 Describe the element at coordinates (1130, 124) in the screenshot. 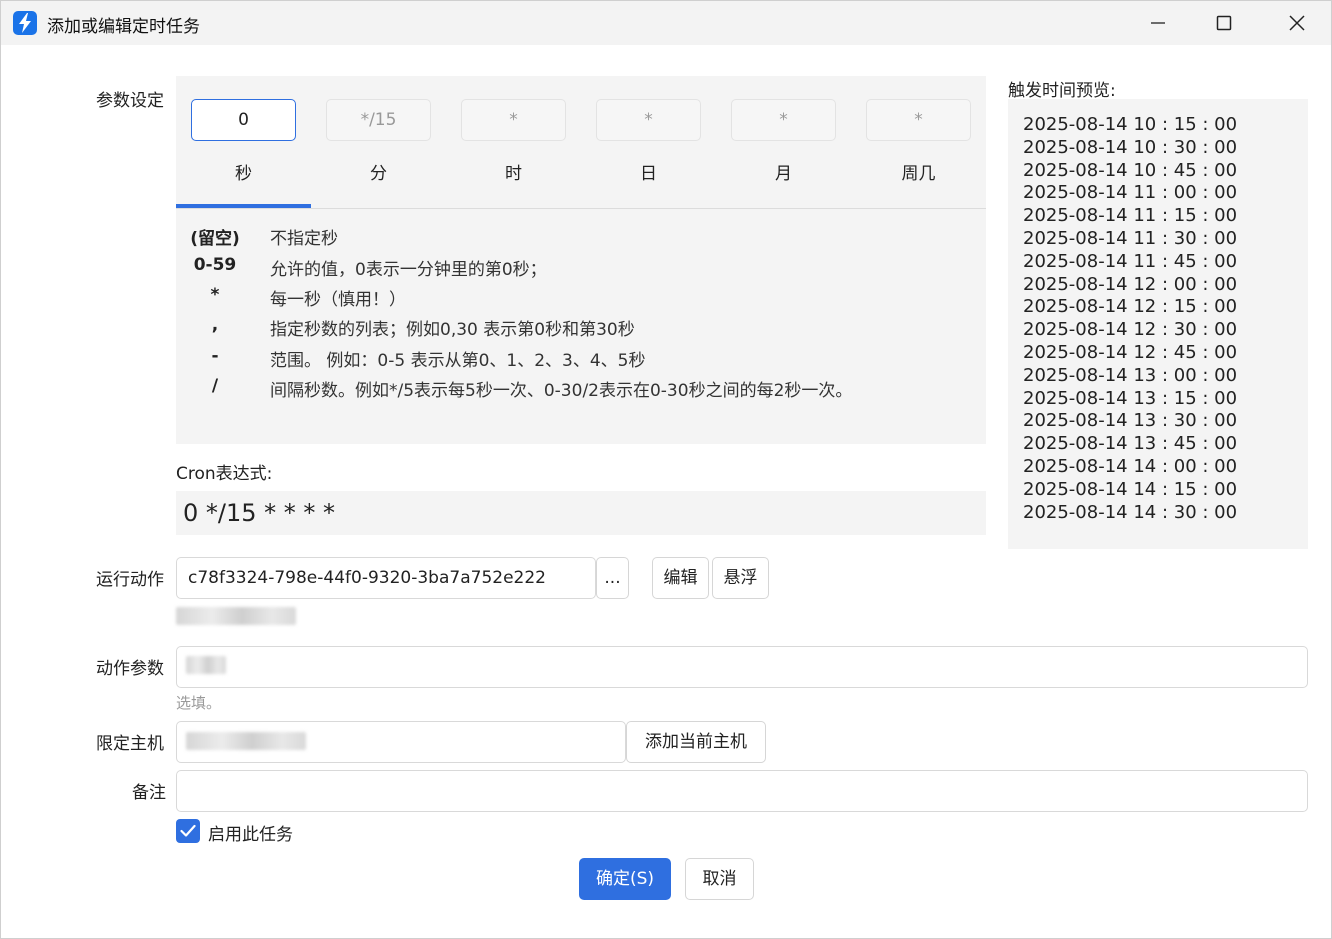

I see `preview-item: 2025-08-14 10 : 15 : 00` at that location.